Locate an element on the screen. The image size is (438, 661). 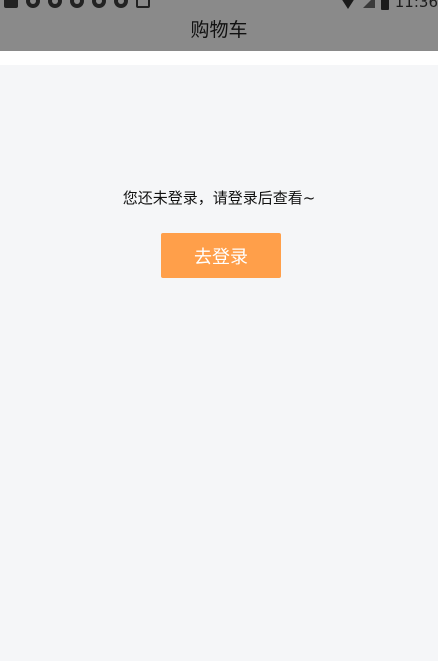
page-title: 购物车 is located at coordinates (219, 30).